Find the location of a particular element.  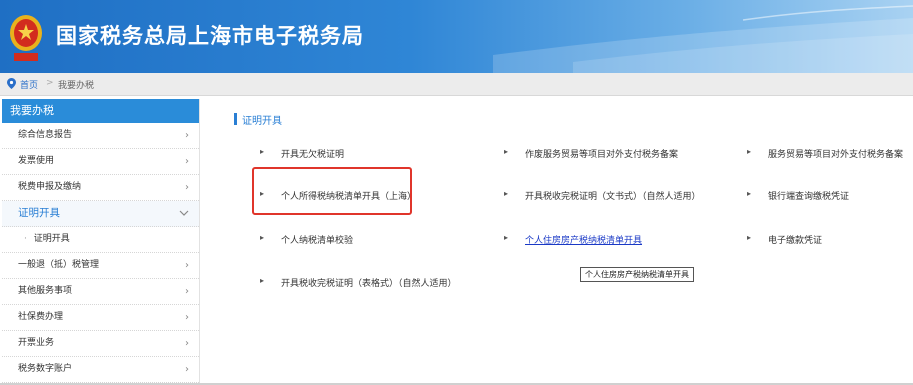

link-tax-payment-cert-document: ▸ 开具税收完税证明（文书式）（自然人适用） is located at coordinates (602, 195).